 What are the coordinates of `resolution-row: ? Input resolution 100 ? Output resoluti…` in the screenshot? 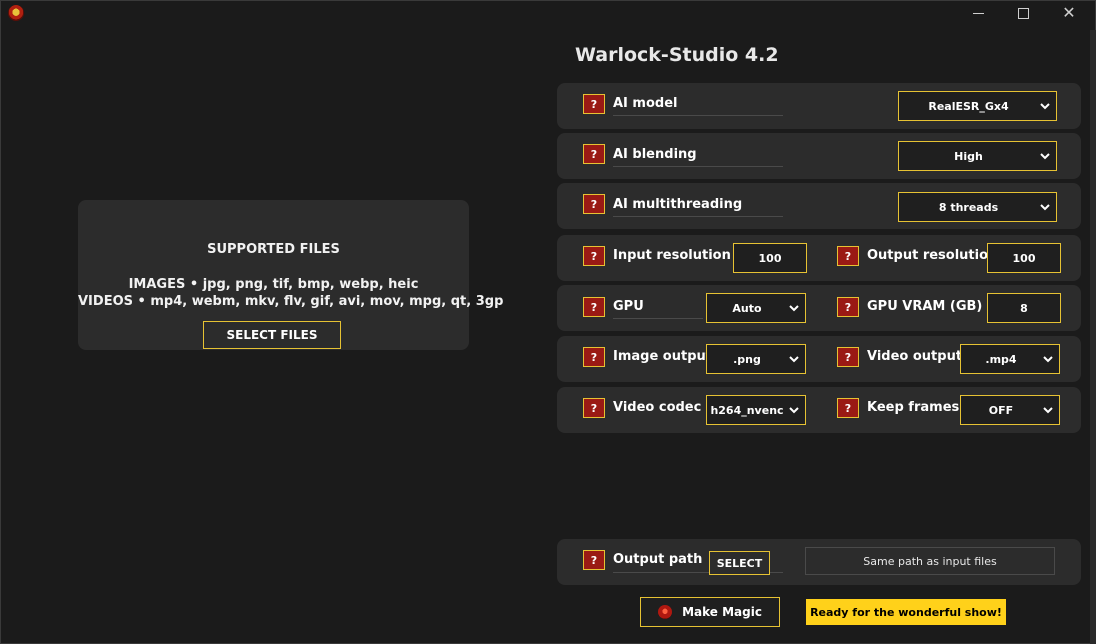 It's located at (819, 258).